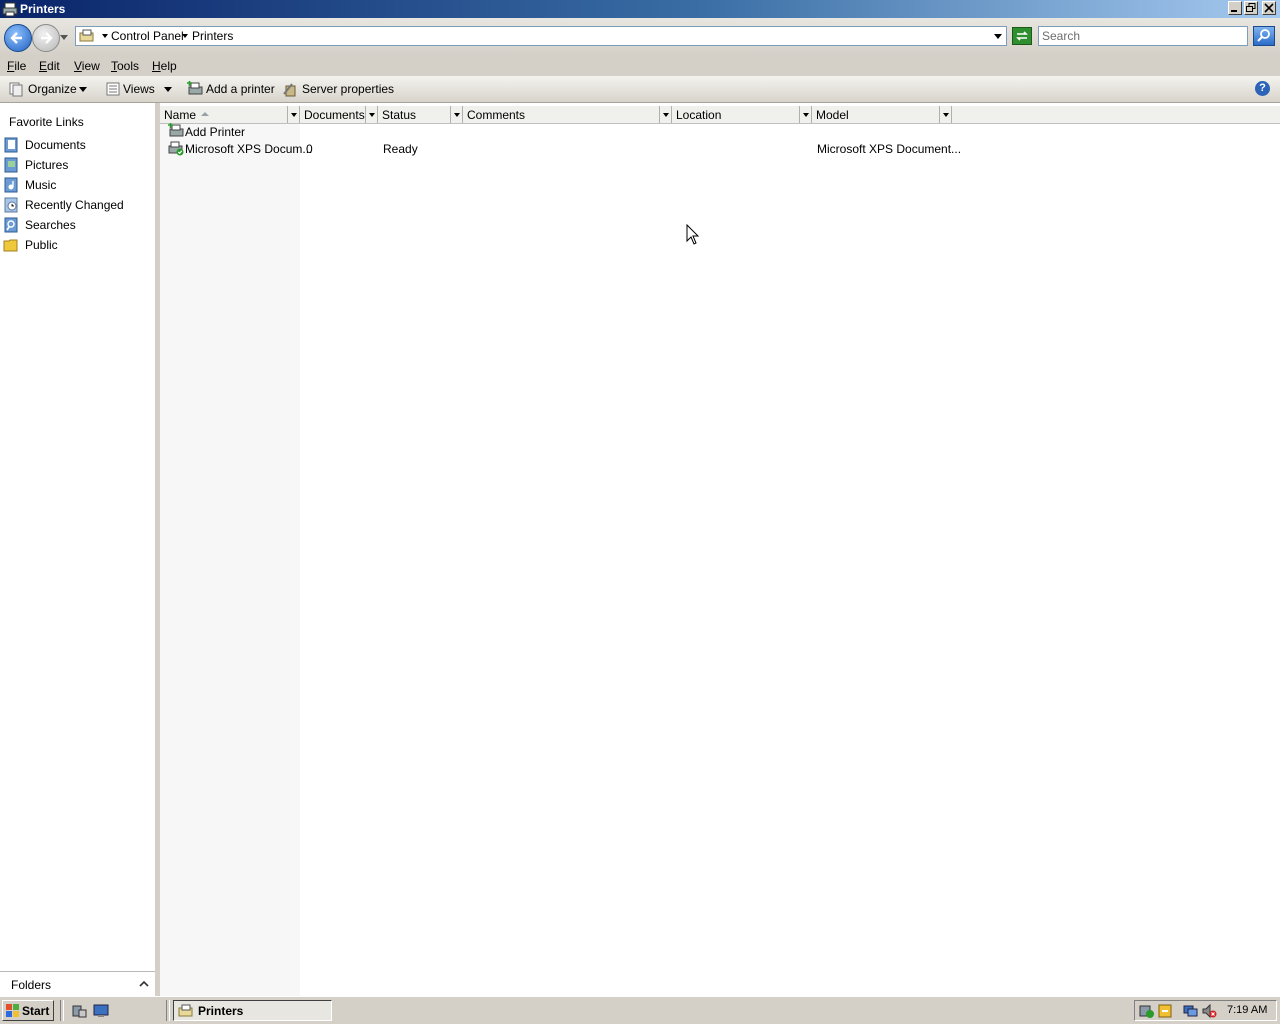 The width and height of the screenshot is (1280, 1024). Describe the element at coordinates (12, 1010) in the screenshot. I see `windows-logo-icon` at that location.